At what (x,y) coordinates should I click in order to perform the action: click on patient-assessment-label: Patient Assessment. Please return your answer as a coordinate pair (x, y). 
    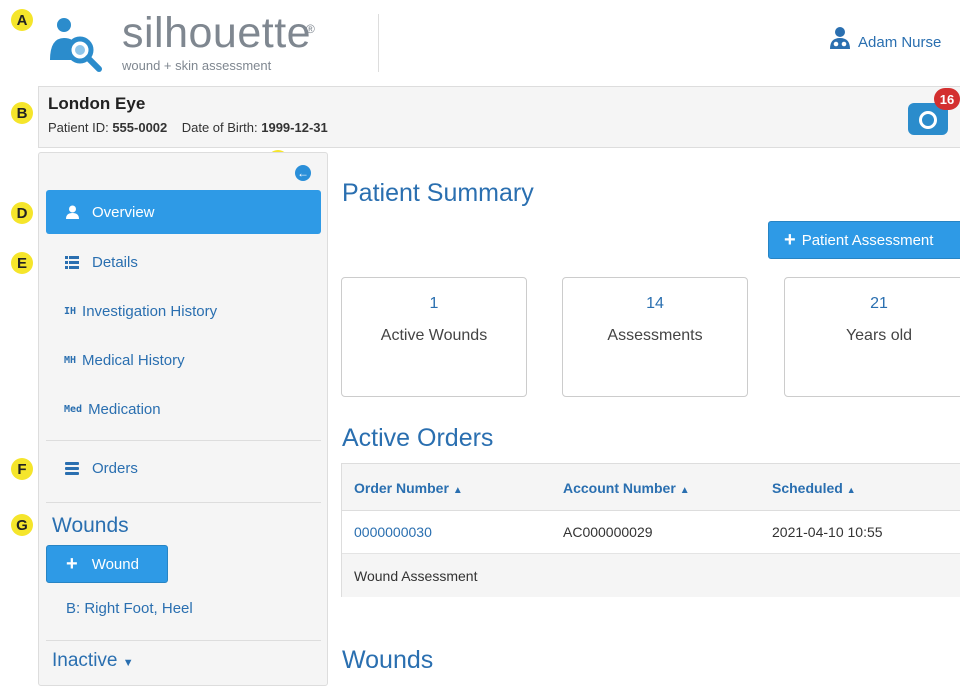
    Looking at the image, I should click on (867, 240).